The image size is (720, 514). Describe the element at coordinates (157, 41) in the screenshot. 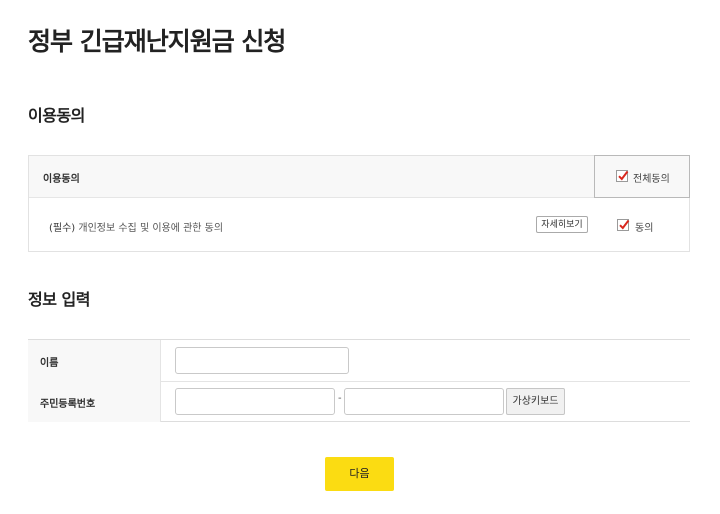

I see `page-title: 정부 긴급재난지원금 신청` at that location.